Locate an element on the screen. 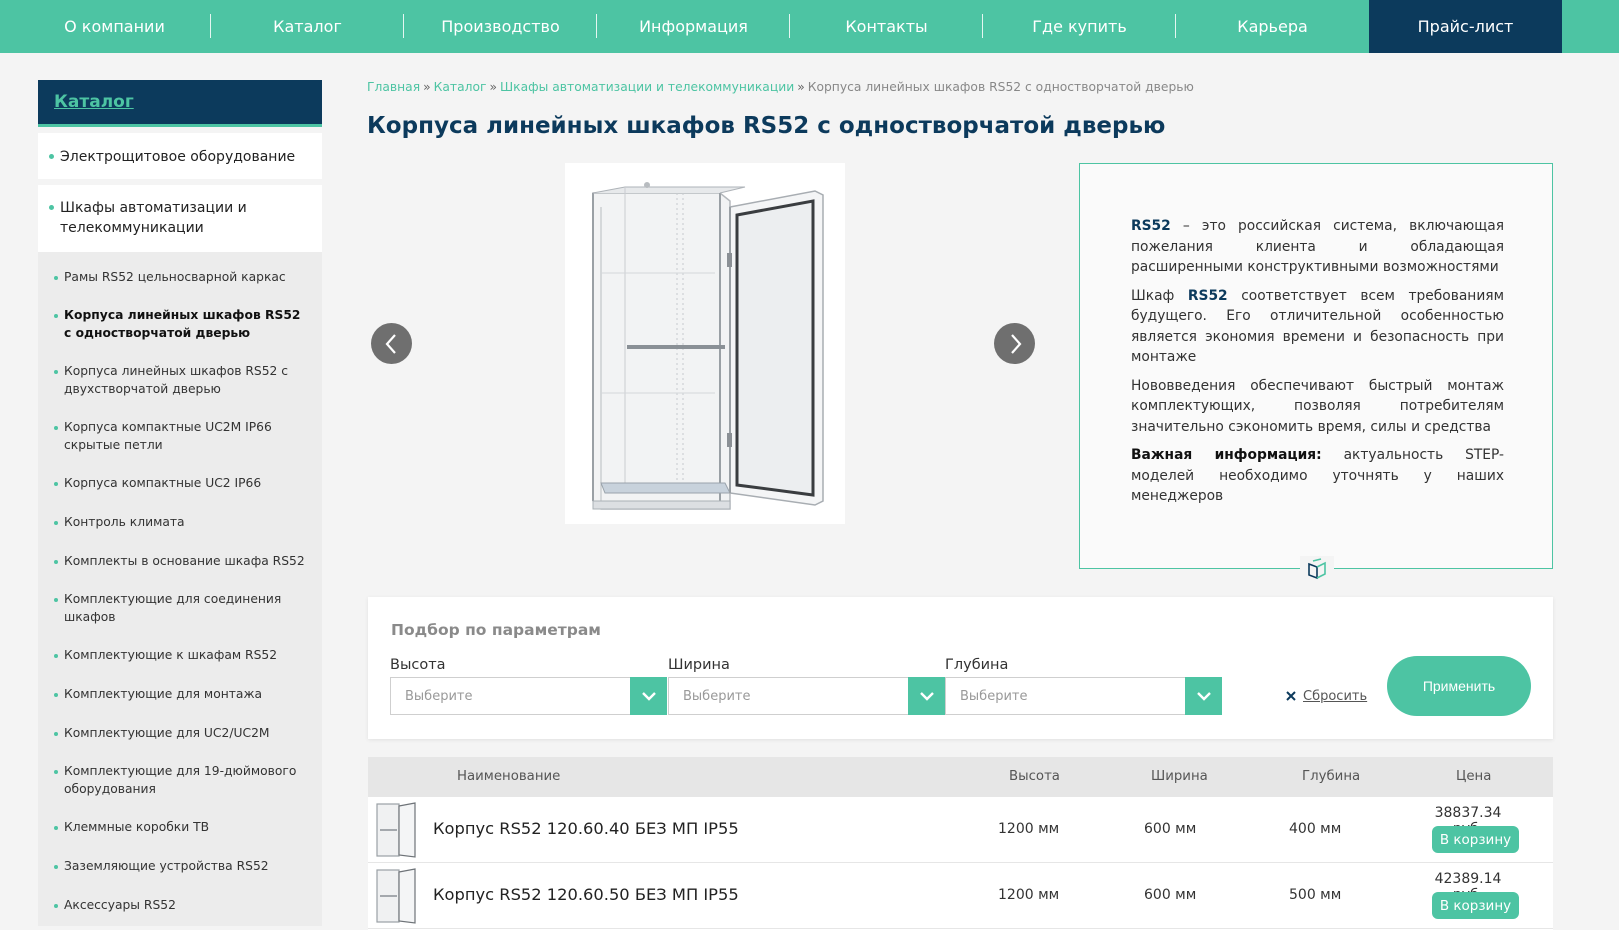  sidebar-subitem: Комплектующие к шкафам RS52 is located at coordinates (180, 655).